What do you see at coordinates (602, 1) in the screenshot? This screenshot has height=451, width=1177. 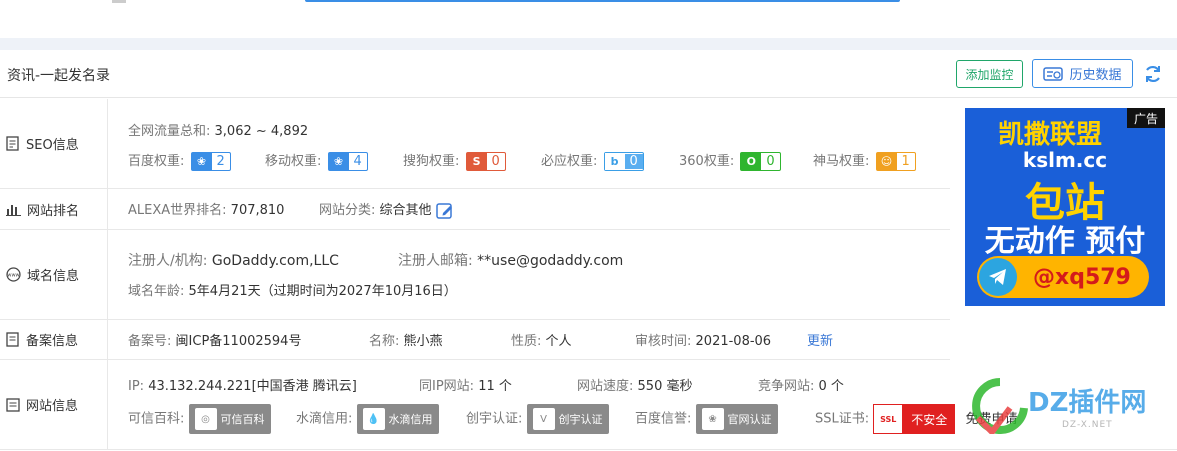 I see `search-bar-edge` at bounding box center [602, 1].